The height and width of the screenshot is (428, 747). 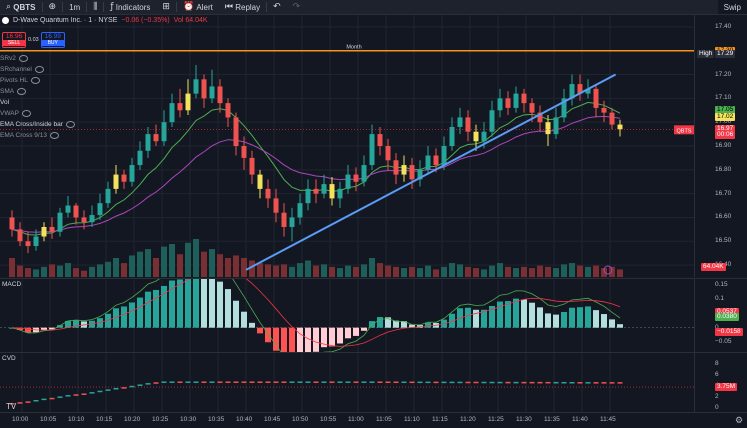 I want to click on cvd-pane: TV, so click(x=347, y=382).